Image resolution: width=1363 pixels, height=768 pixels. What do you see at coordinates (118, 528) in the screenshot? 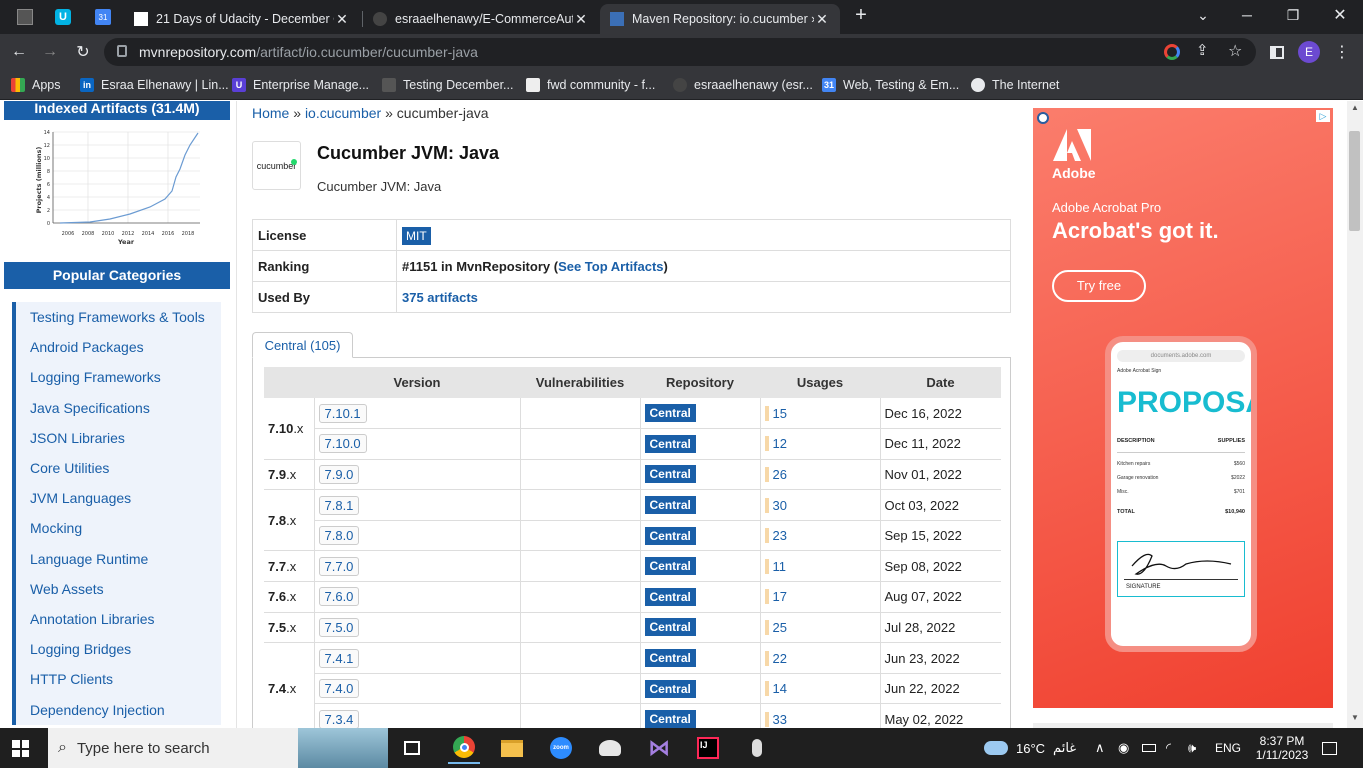
I see `category-link: Mocking` at bounding box center [118, 528].